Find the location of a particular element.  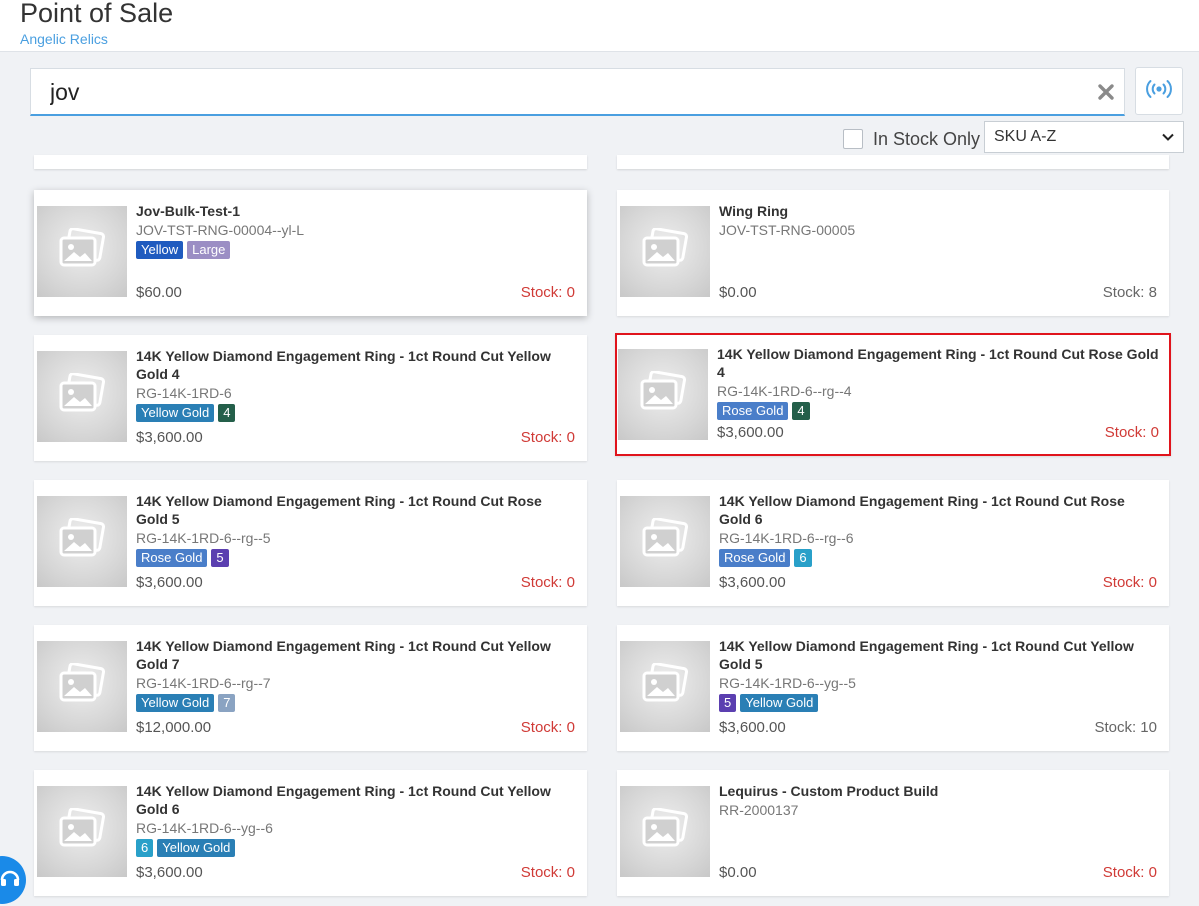

variant-badges: Rose Gold 5 is located at coordinates (355, 558).